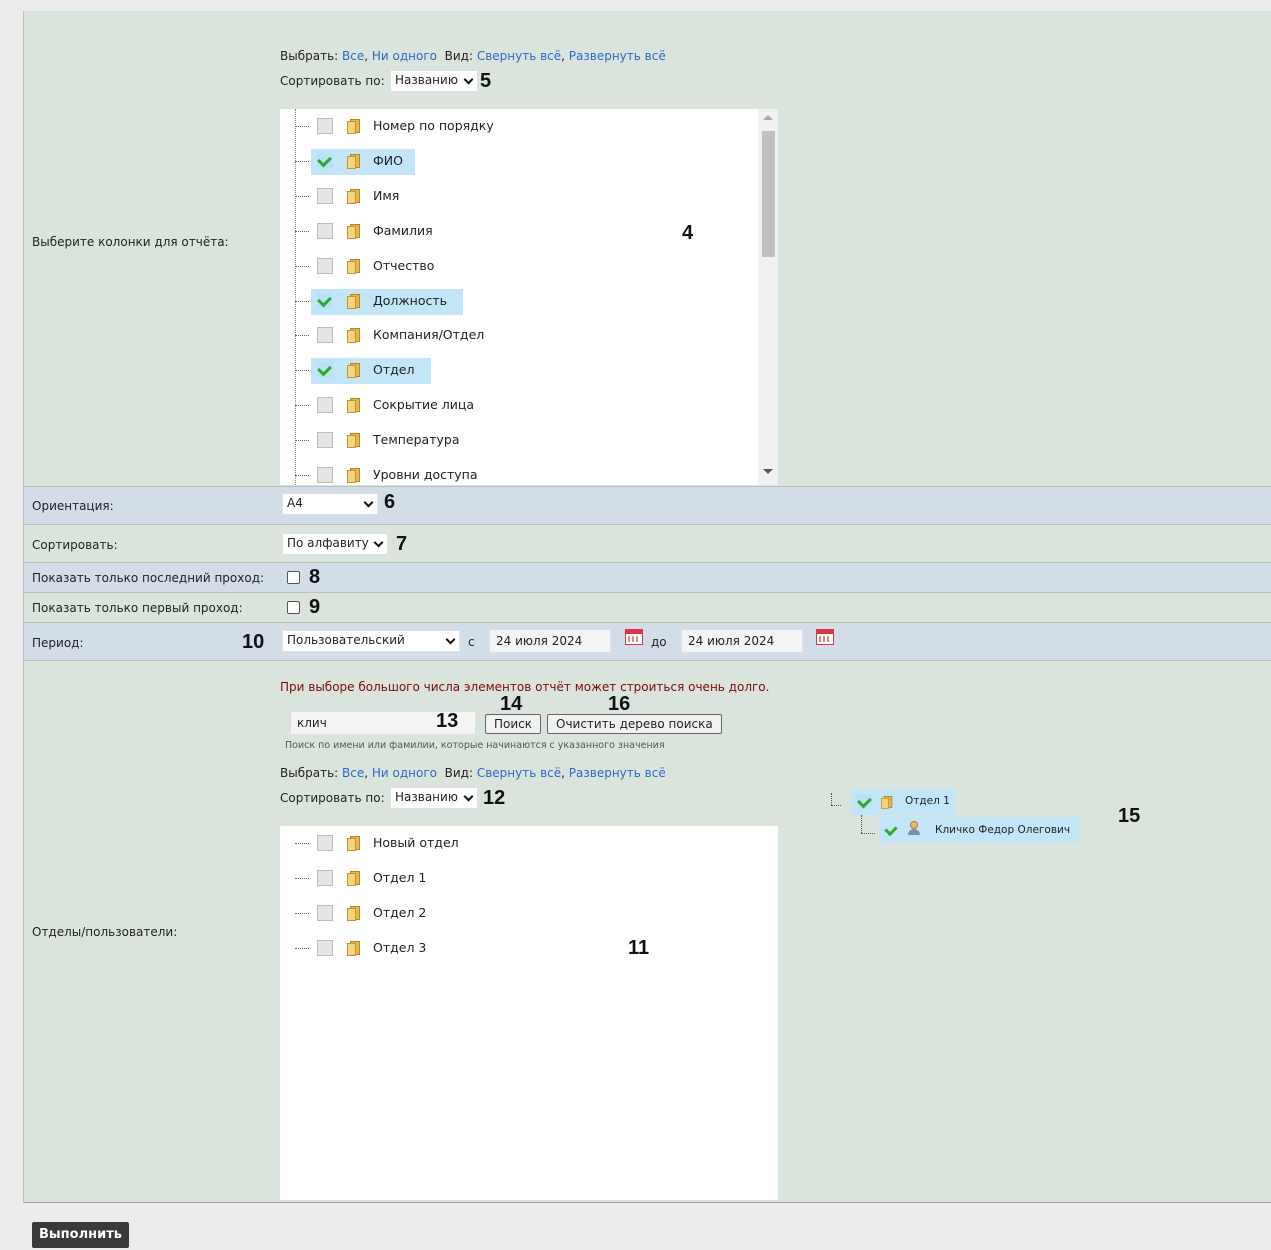  What do you see at coordinates (515, 301) in the screenshot?
I see `column-node: Должность` at bounding box center [515, 301].